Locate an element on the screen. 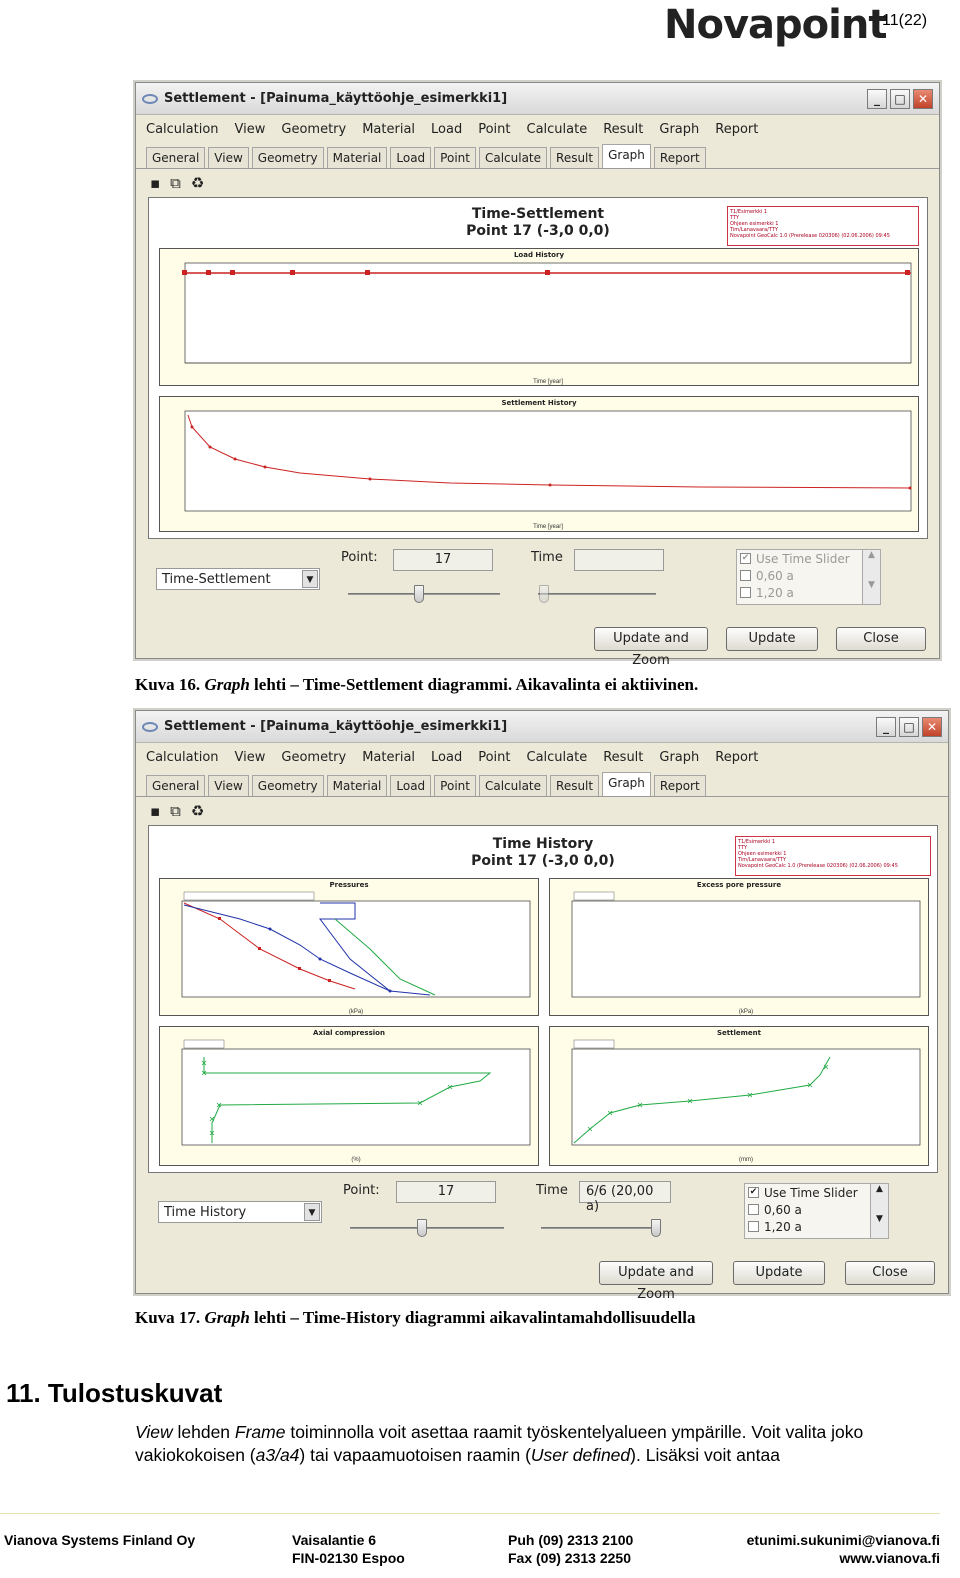 This screenshot has height=1578, width=960. load-history-plot: Load History Time [year] is located at coordinates (539, 317).